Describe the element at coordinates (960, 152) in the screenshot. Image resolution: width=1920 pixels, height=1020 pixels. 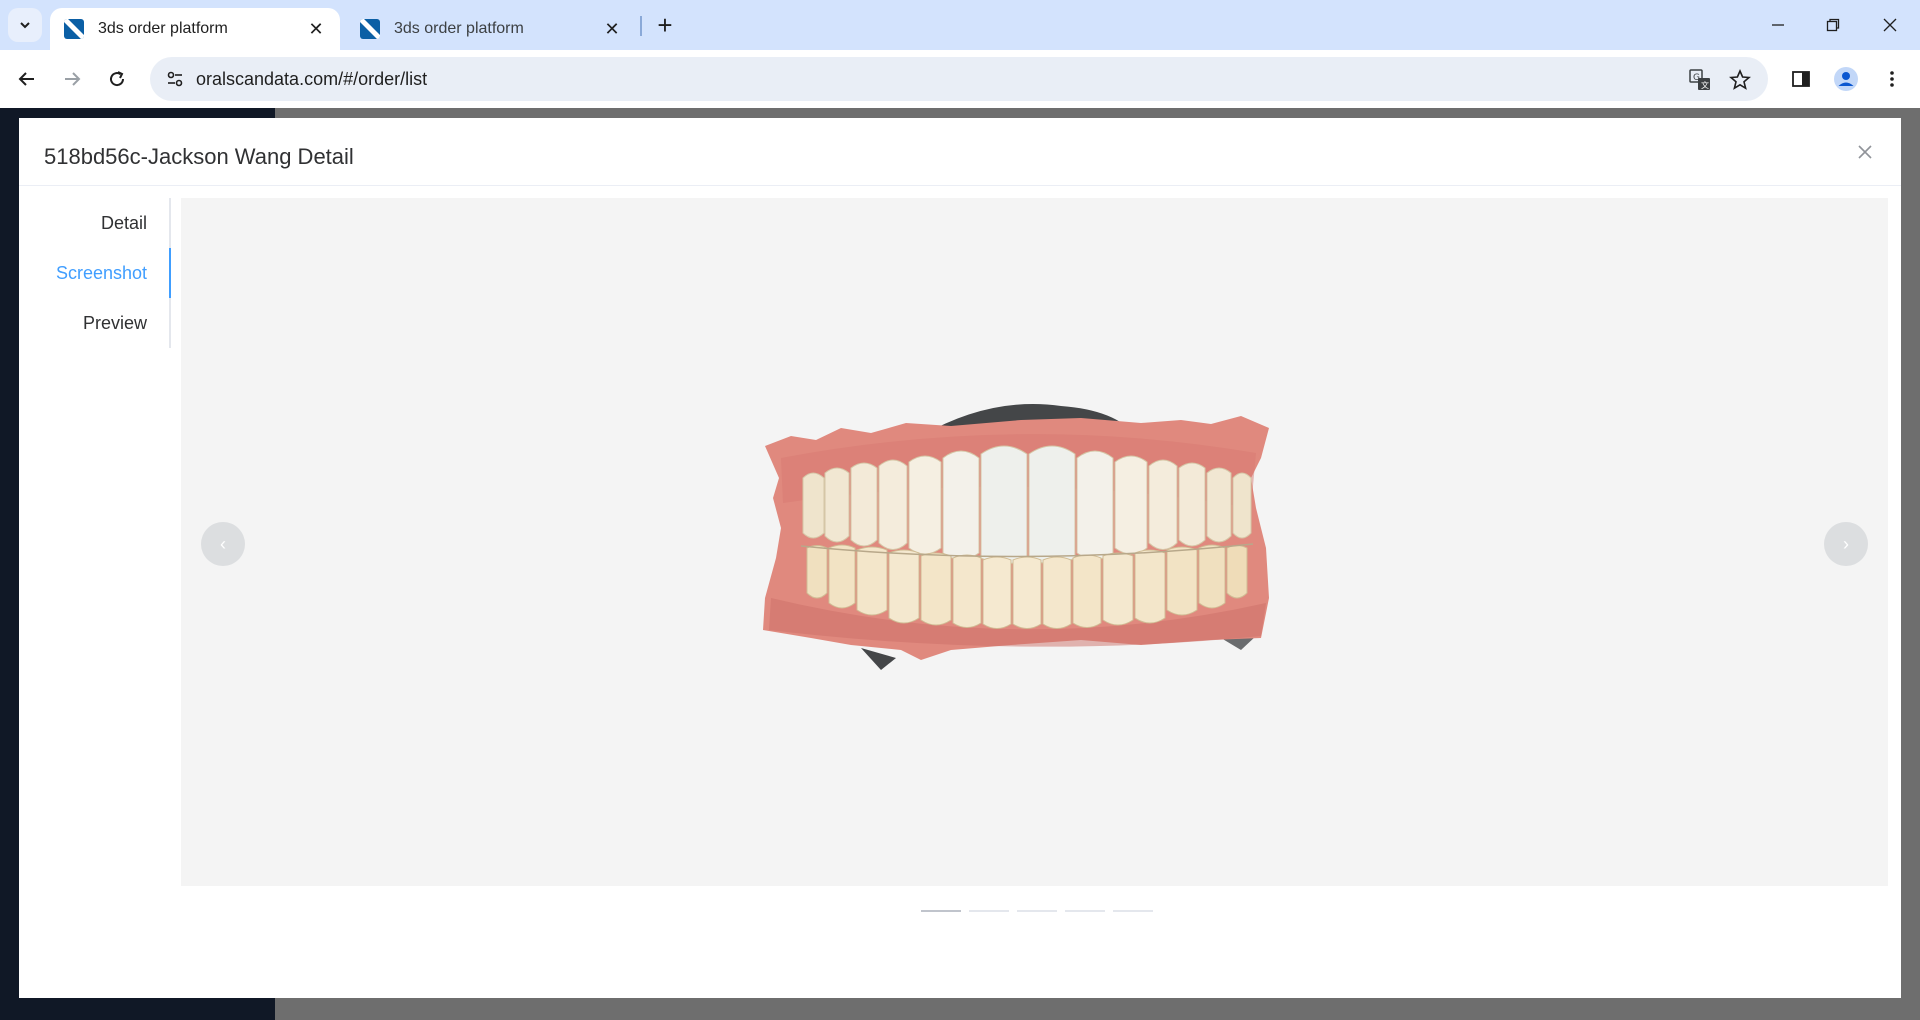
I see `dialog-header: 518bd56c-Jackson Wang Detail` at that location.